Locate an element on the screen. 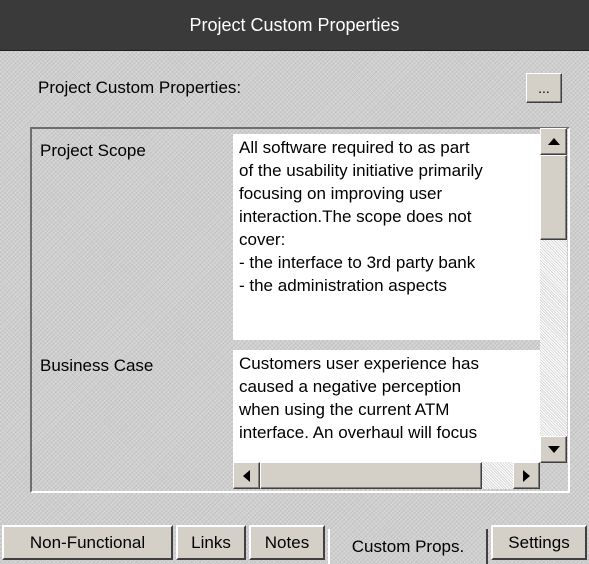  tab-label: Custom Props. is located at coordinates (408, 546).